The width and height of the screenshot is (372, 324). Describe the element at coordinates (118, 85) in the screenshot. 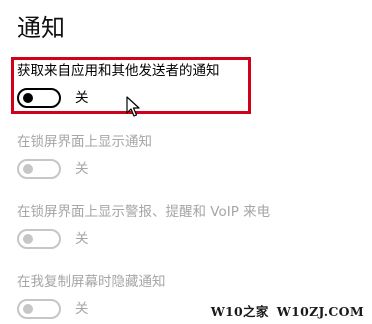

I see `setting-get-notifications: 获取来自应用和其他发送者的通知 关` at that location.